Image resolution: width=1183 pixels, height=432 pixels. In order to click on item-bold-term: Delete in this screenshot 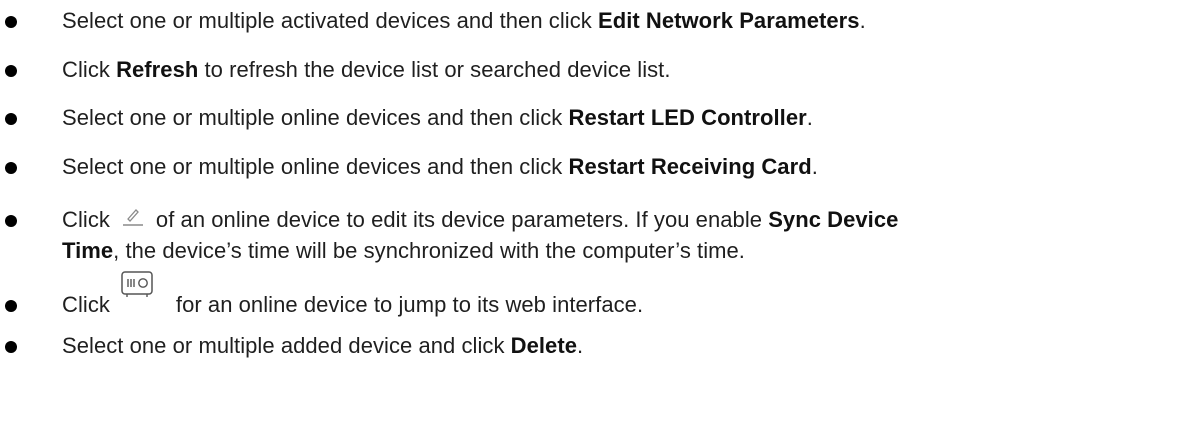, I will do `click(544, 345)`.